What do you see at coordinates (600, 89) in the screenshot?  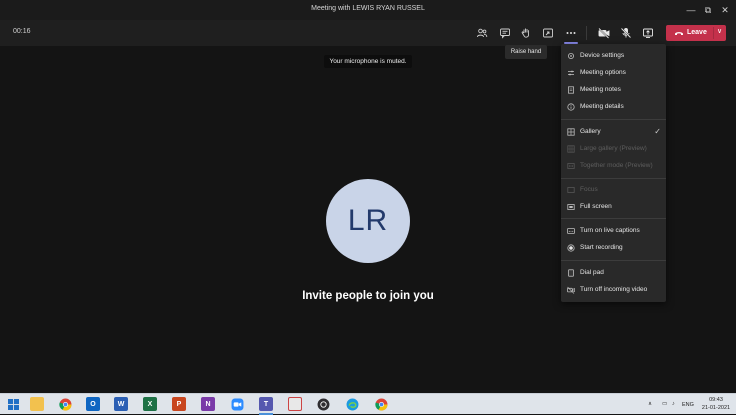 I see `menu-item-label: Meeting notes` at bounding box center [600, 89].